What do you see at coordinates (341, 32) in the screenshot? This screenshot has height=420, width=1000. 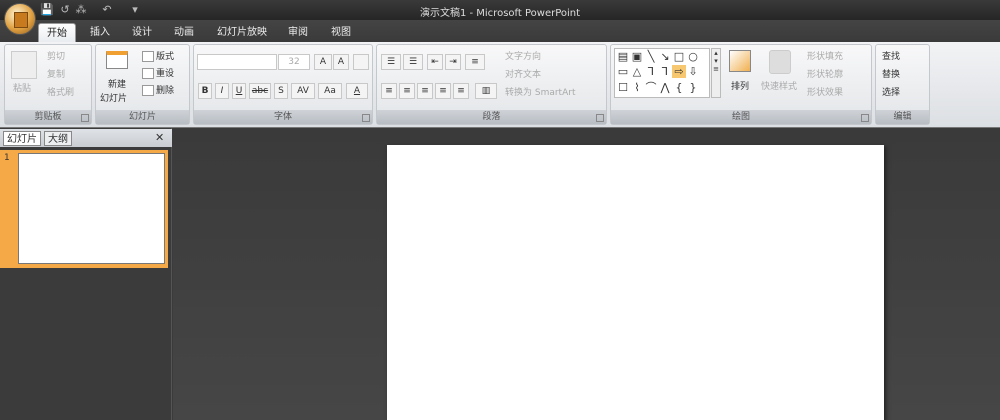 I see `tab-view: 视图` at bounding box center [341, 32].